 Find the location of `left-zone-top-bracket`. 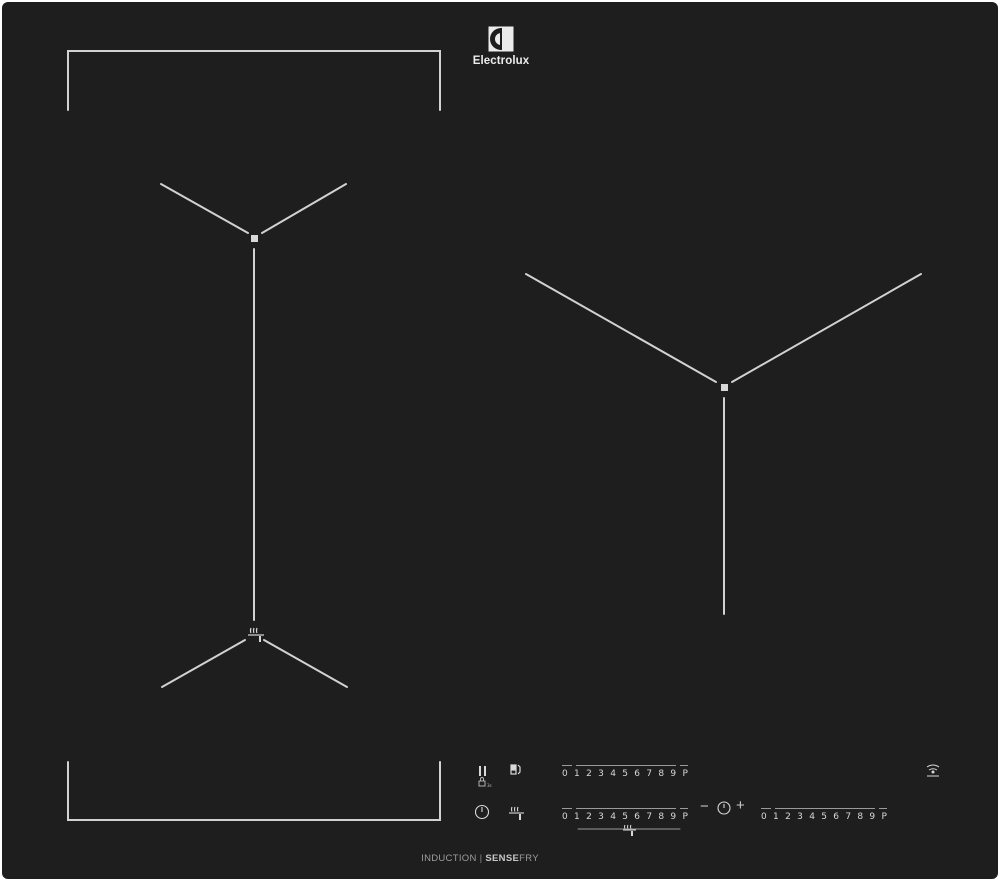

left-zone-top-bracket is located at coordinates (254, 80).